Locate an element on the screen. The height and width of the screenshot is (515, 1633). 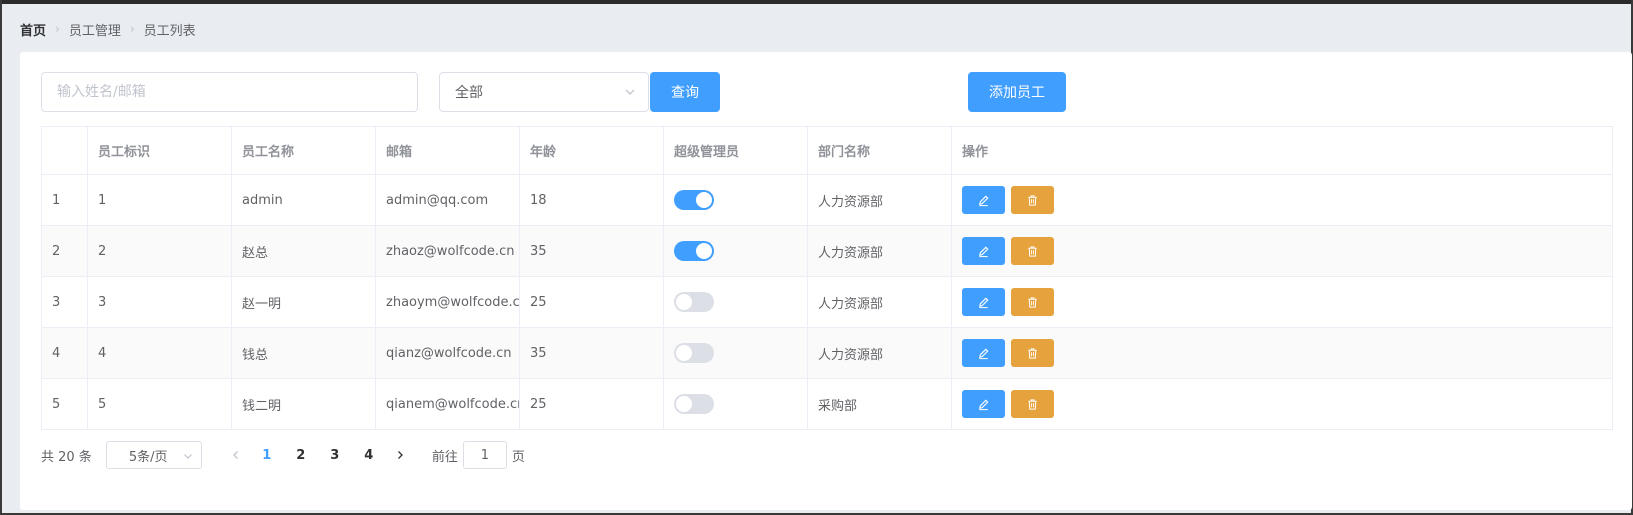
select-value: 全部 is located at coordinates (469, 93).